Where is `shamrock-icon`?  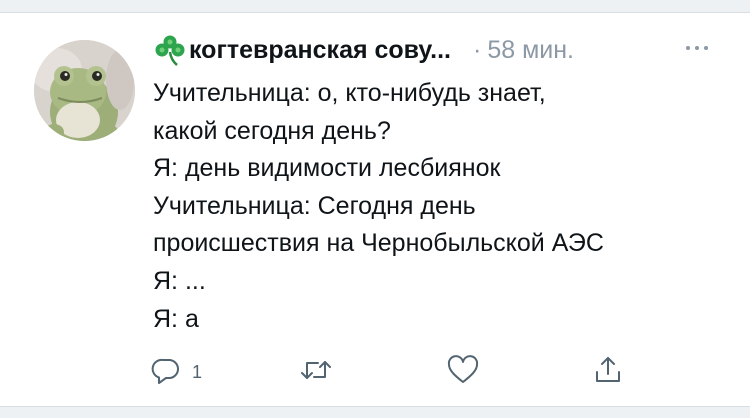
shamrock-icon is located at coordinates (170, 50).